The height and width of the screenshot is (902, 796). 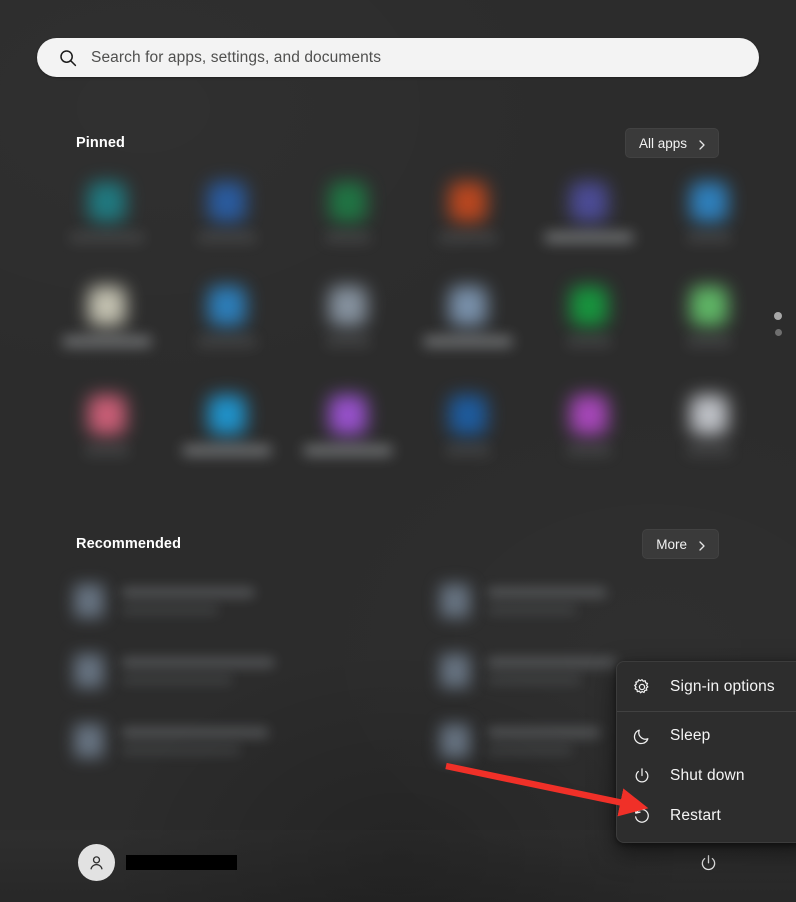 What do you see at coordinates (641, 687) in the screenshot?
I see `gear-icon` at bounding box center [641, 687].